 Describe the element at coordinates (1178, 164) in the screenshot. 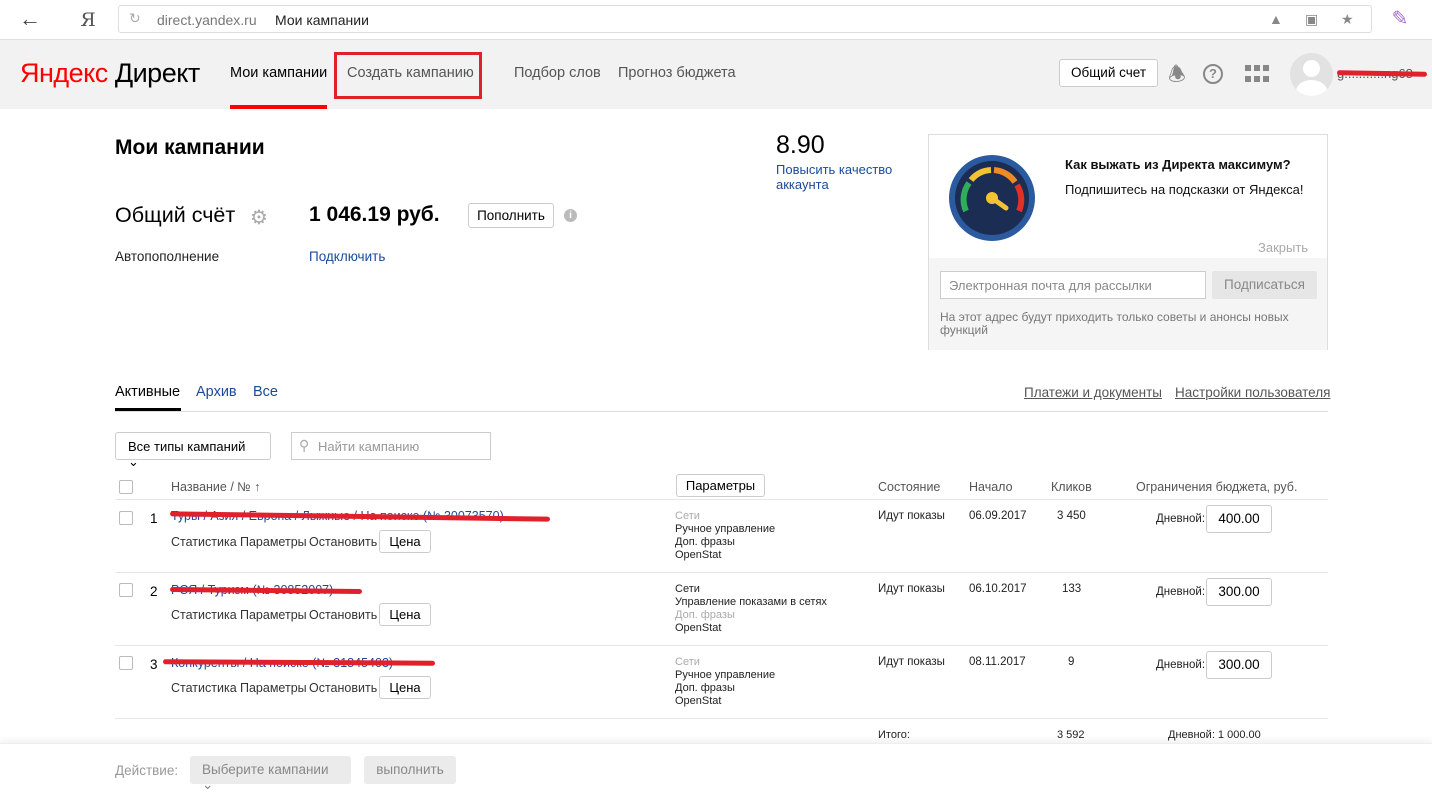

I see `promo-title: Как выжать из Директа максимум?` at that location.